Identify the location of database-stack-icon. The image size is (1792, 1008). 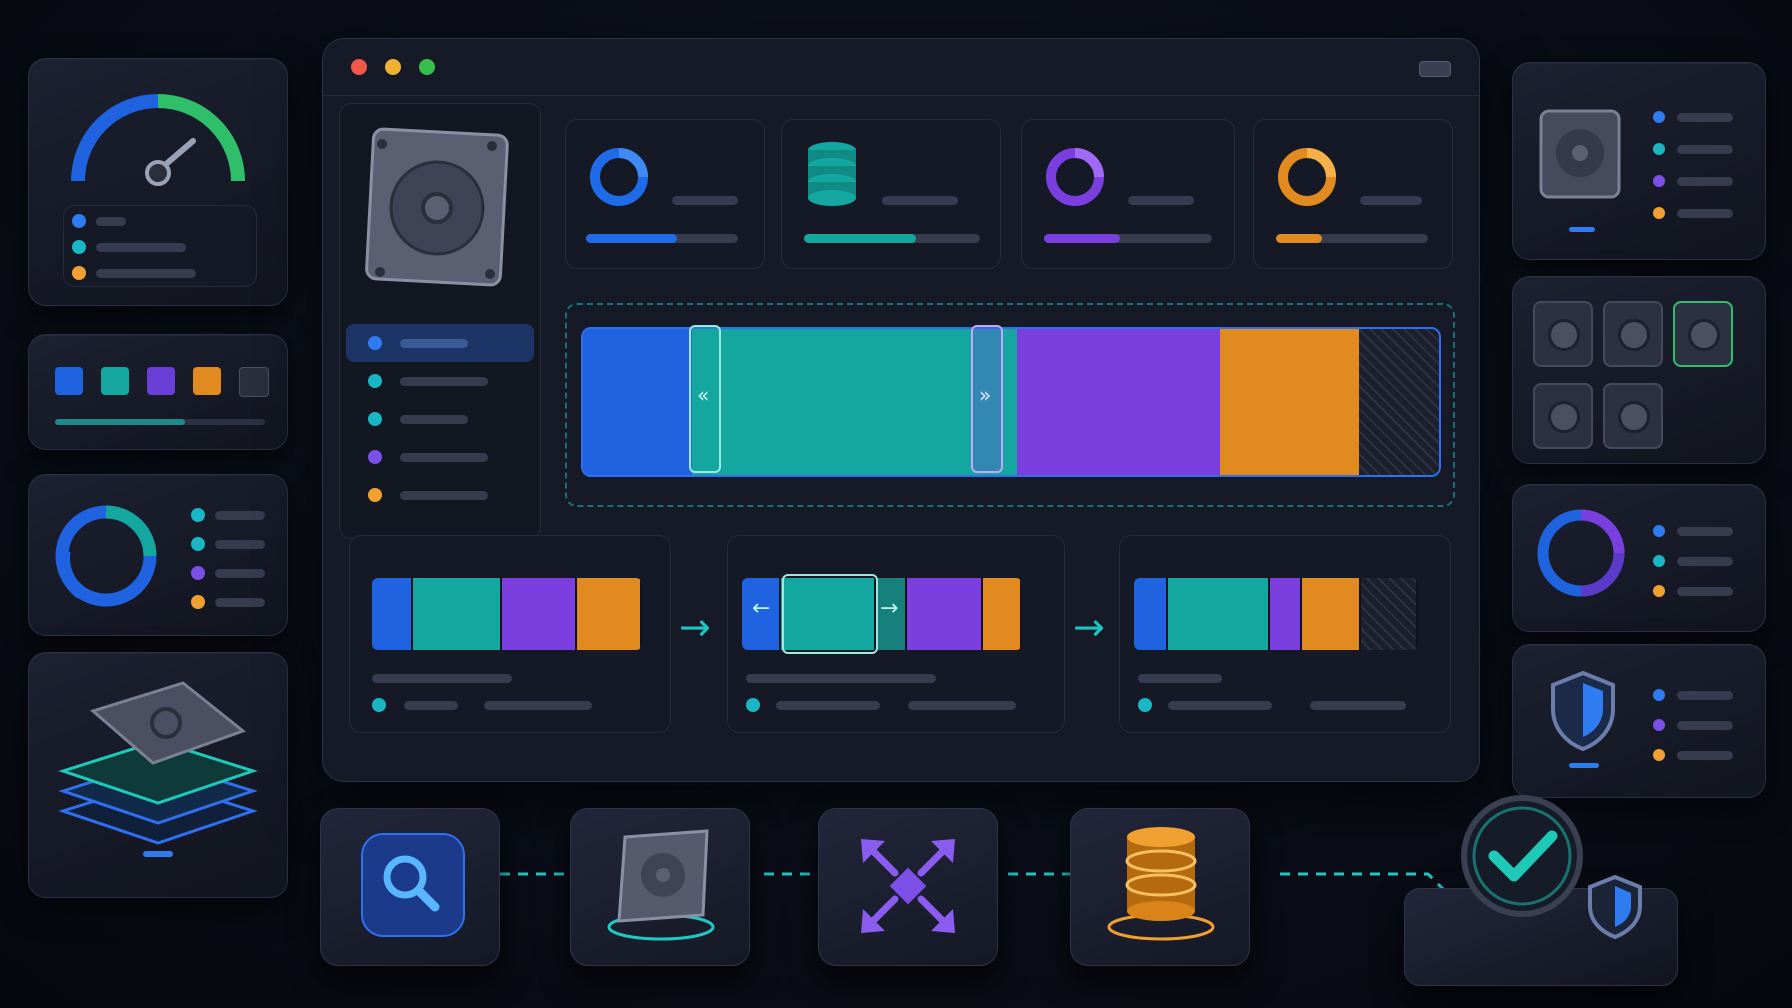
(1161, 884).